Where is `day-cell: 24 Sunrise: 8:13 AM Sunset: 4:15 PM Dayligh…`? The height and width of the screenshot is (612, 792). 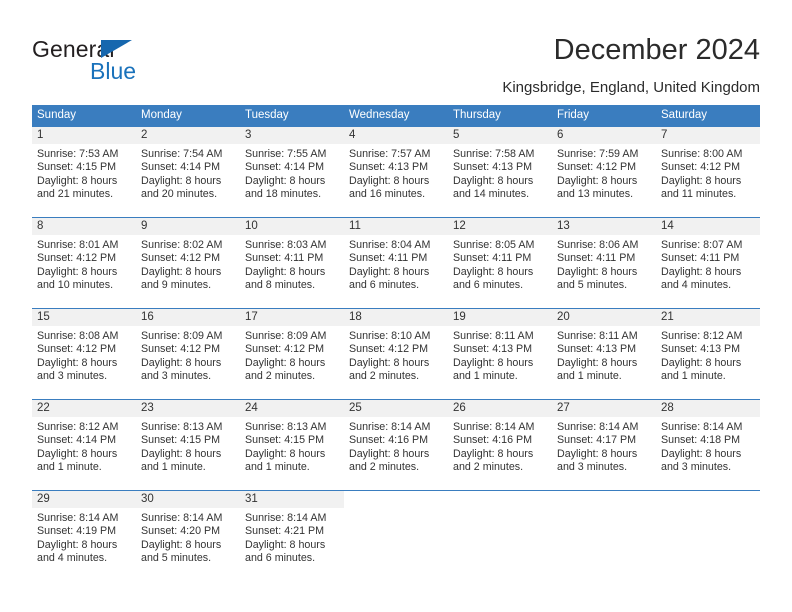 day-cell: 24 Sunrise: 8:13 AM Sunset: 4:15 PM Dayligh… is located at coordinates (292, 438).